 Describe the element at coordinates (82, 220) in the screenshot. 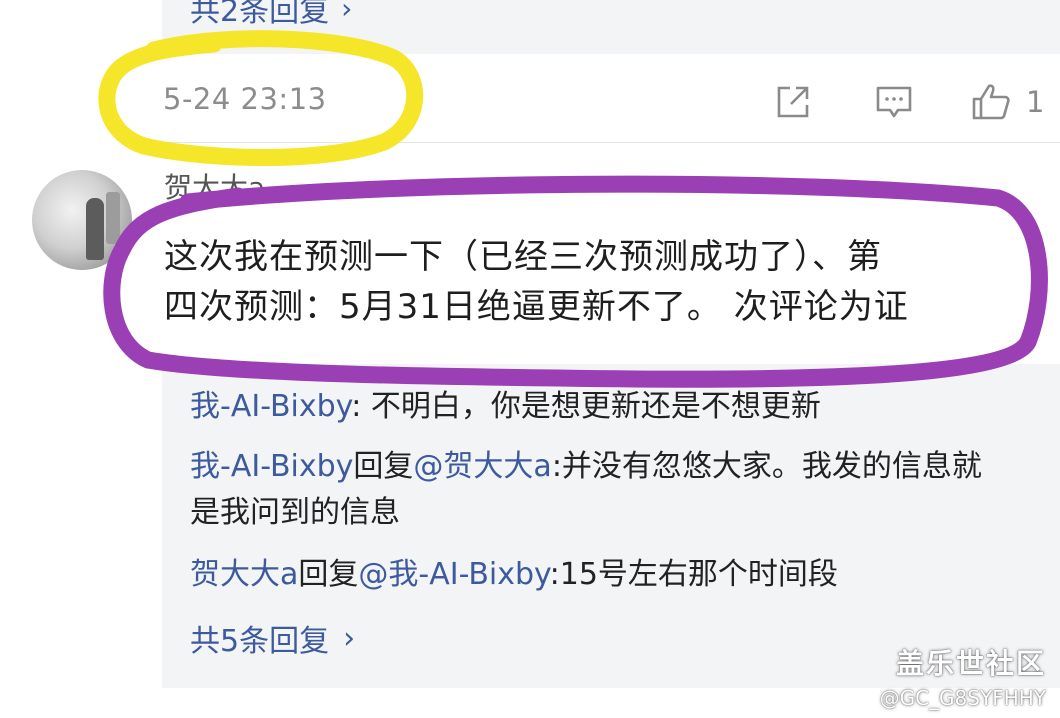

I see `avatar` at that location.